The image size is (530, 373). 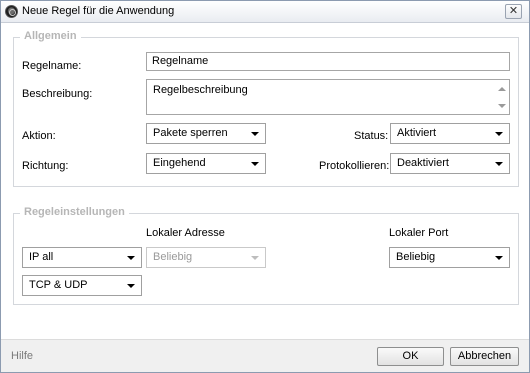 What do you see at coordinates (173, 257) in the screenshot?
I see `local-address-value: Beliebig` at bounding box center [173, 257].